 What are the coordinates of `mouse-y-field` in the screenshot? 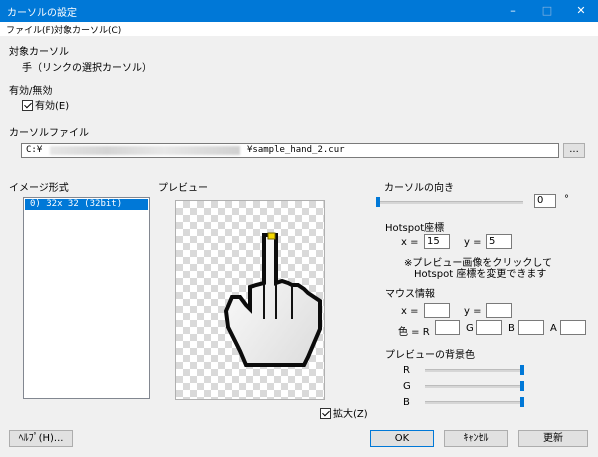 It's located at (499, 310).